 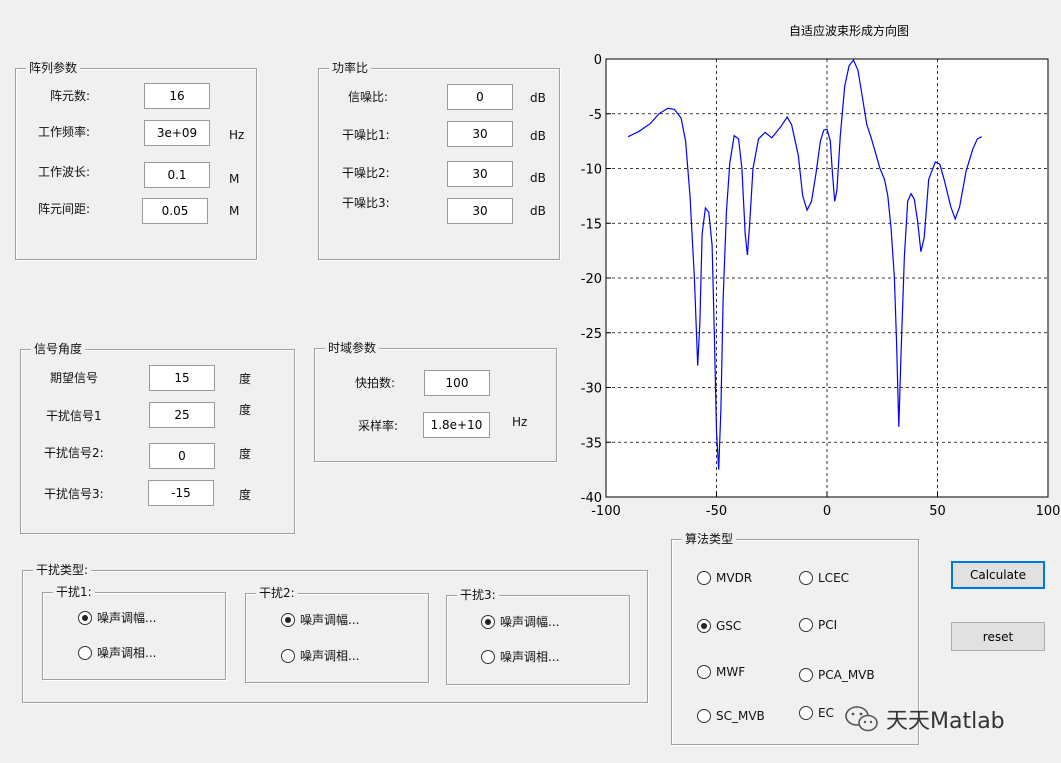 What do you see at coordinates (182, 456) in the screenshot?
I see `interference2-angle-input` at bounding box center [182, 456].